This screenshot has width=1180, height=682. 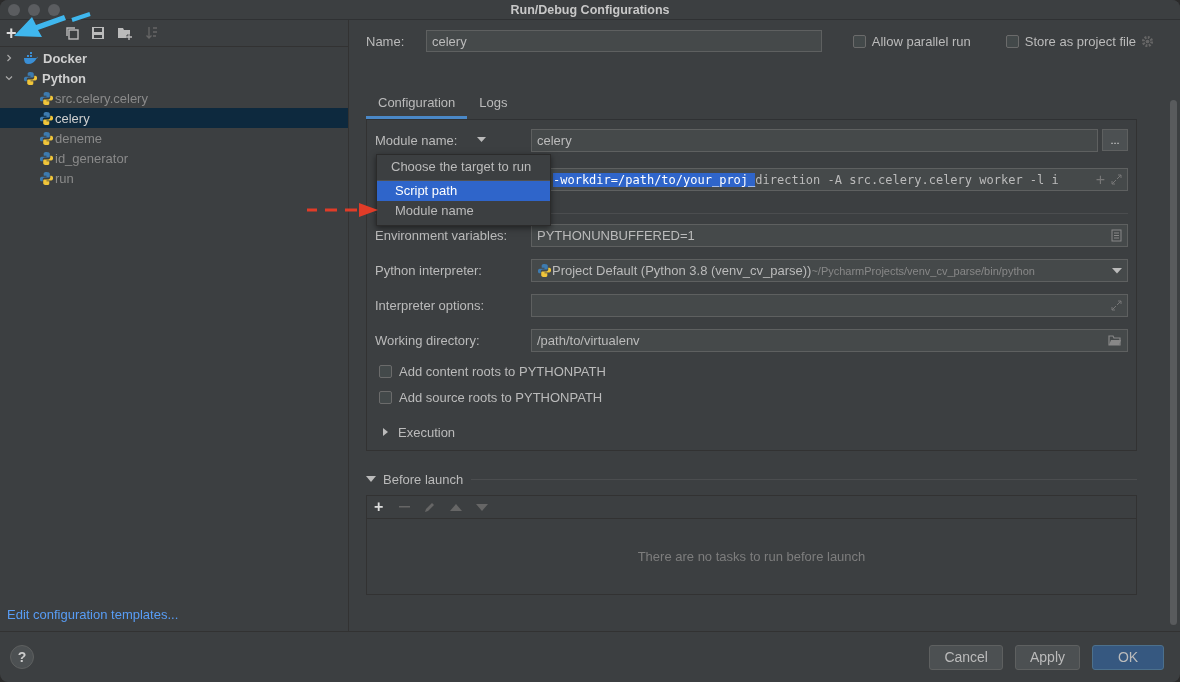 I want to click on close-window-button, so click(x=14, y=10).